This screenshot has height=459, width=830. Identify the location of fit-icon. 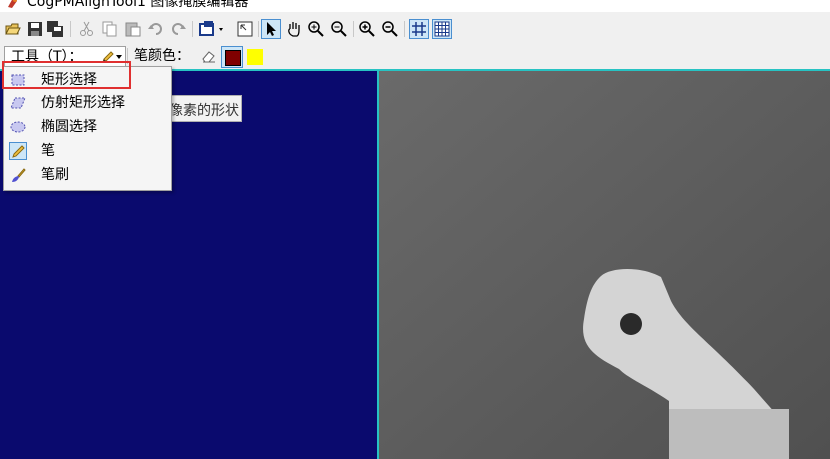
(245, 29).